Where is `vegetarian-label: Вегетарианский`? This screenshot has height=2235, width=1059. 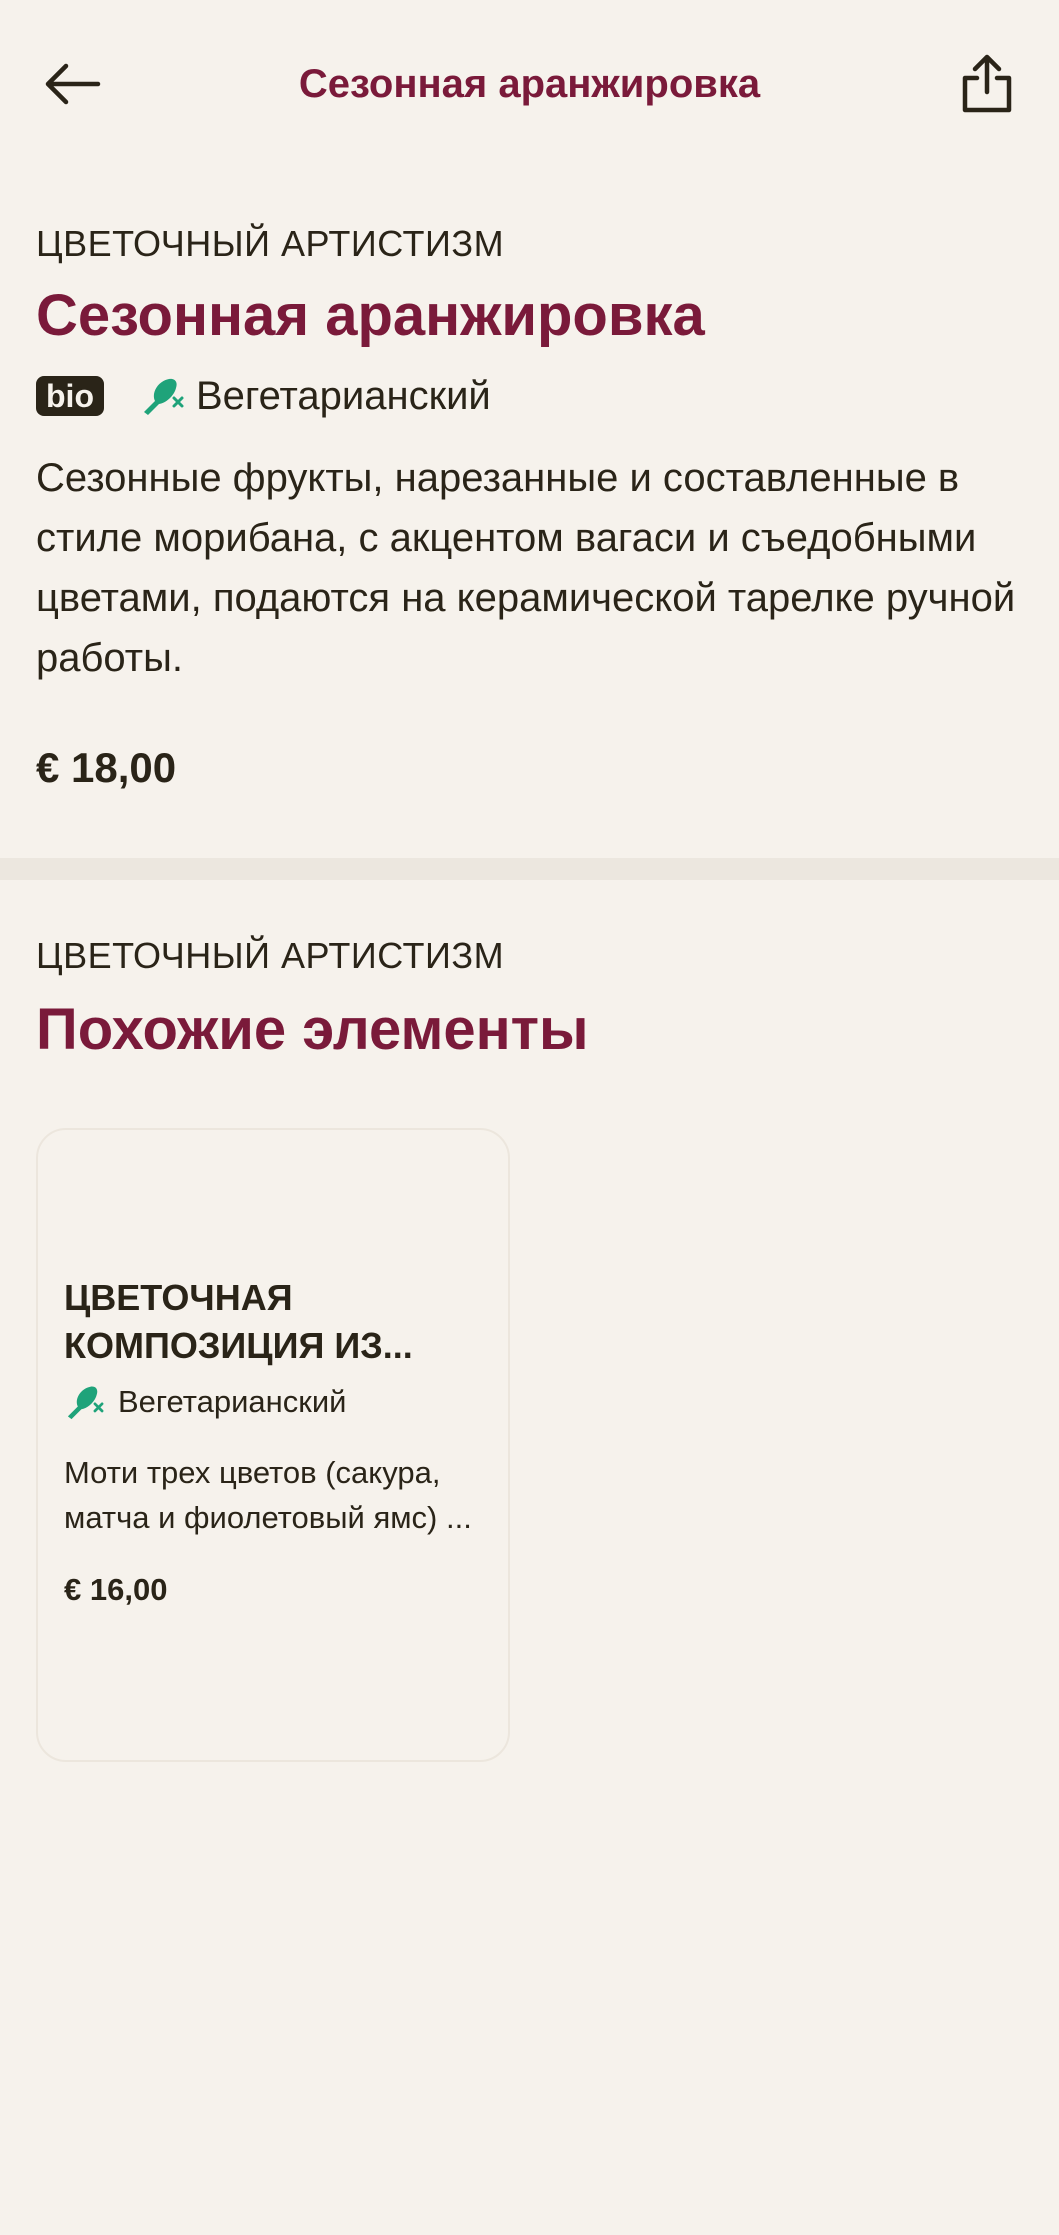 vegetarian-label: Вегетарианский is located at coordinates (343, 395).